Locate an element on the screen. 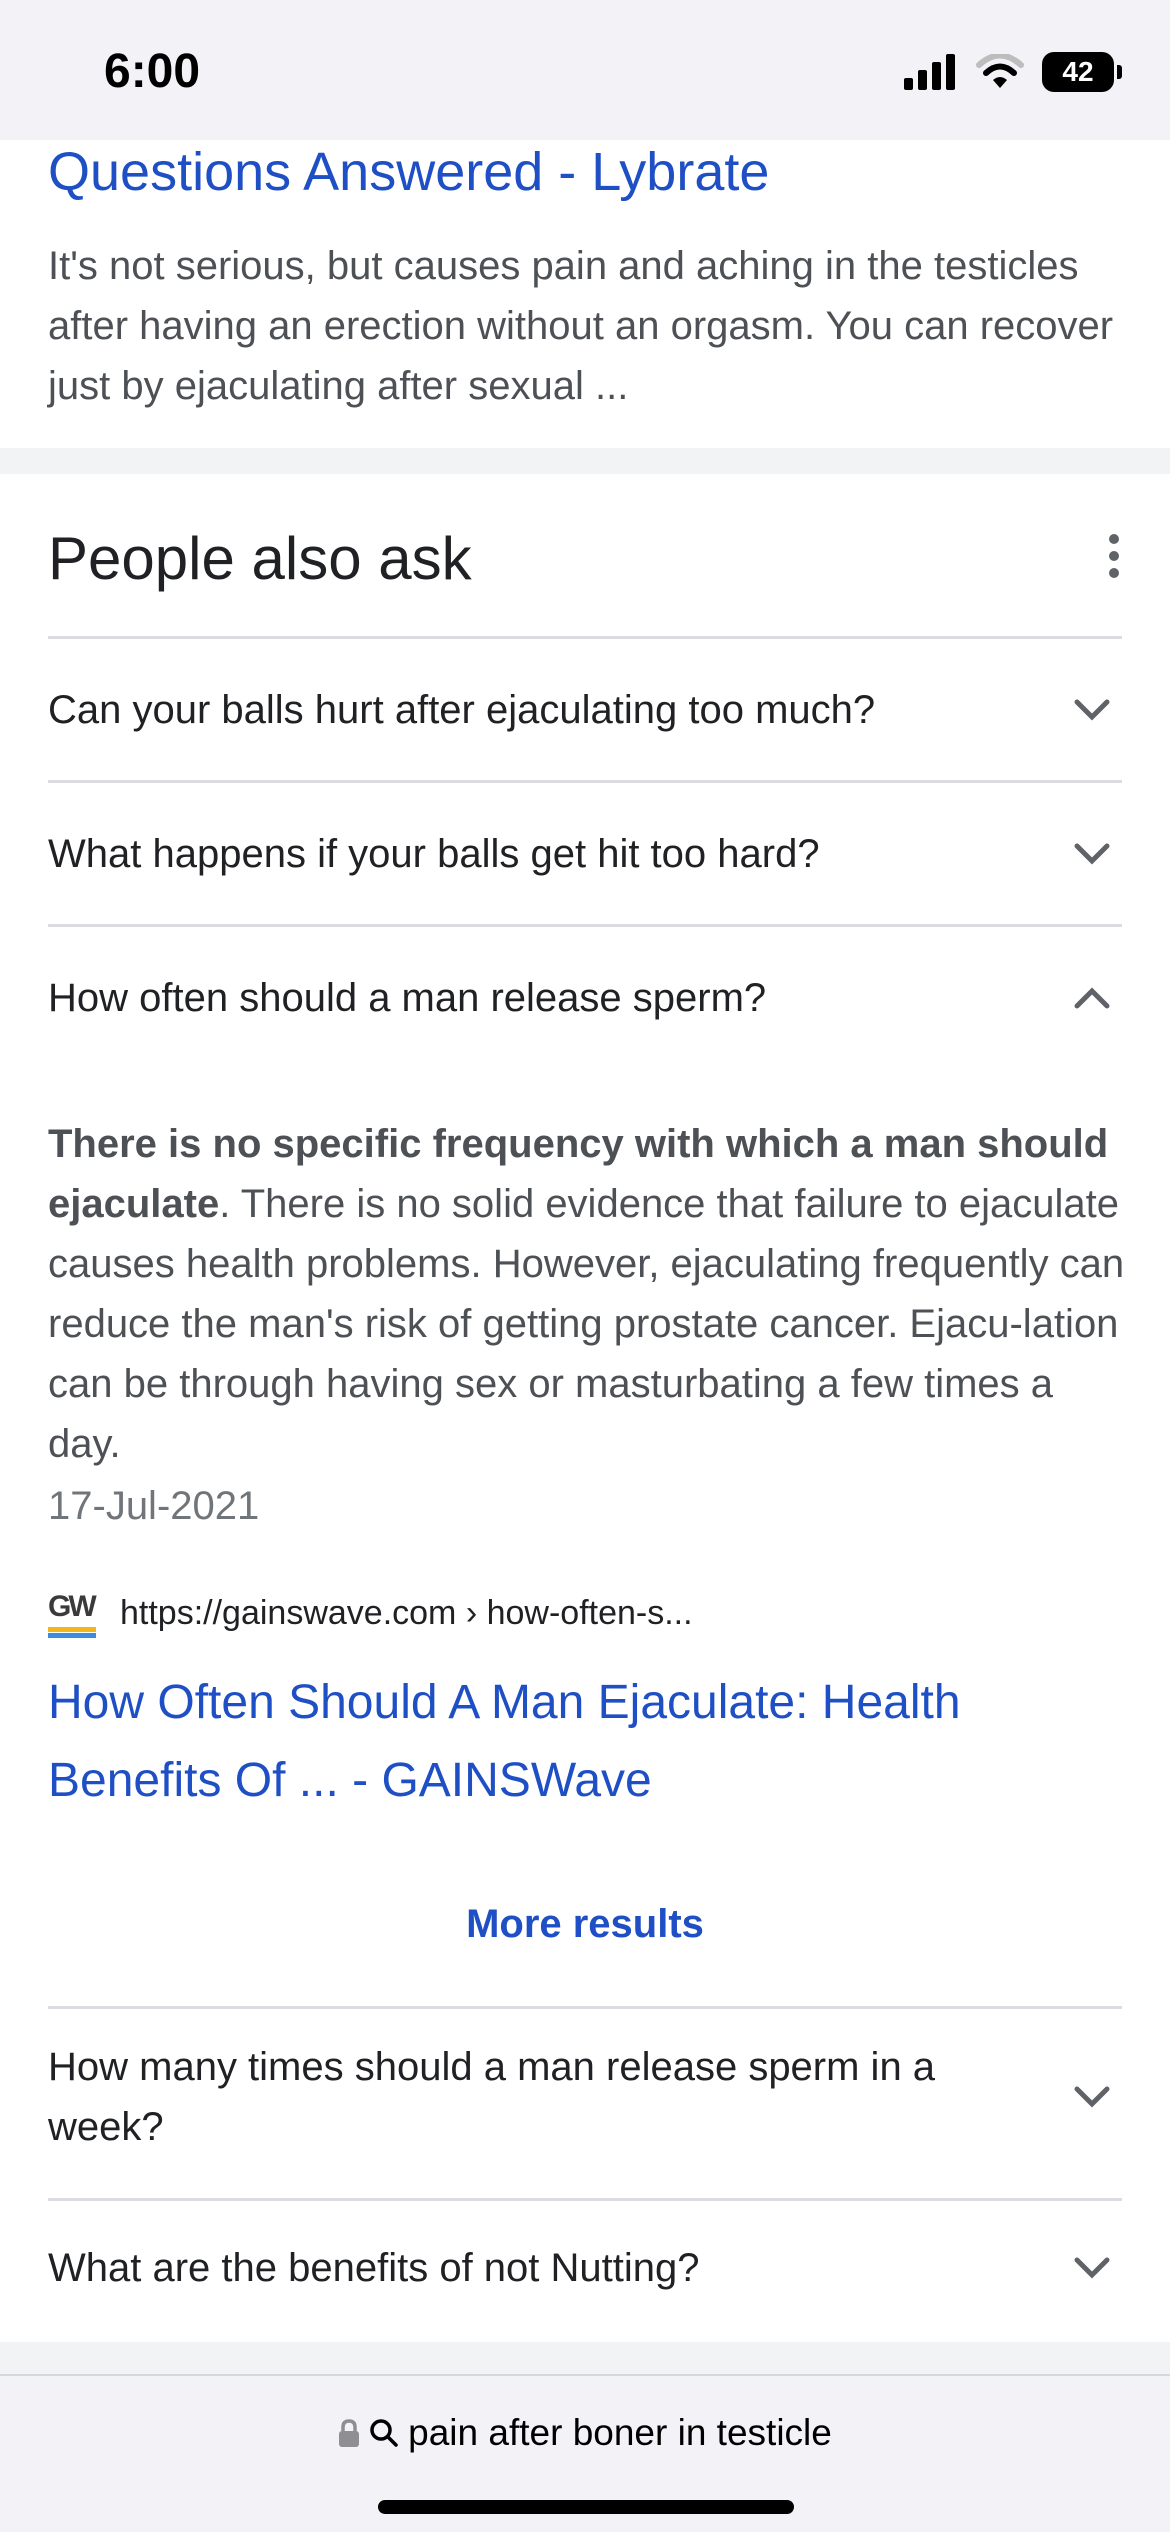 This screenshot has height=2532, width=1170. question-item: What are the benefits of not Nutting? is located at coordinates (585, 2268).